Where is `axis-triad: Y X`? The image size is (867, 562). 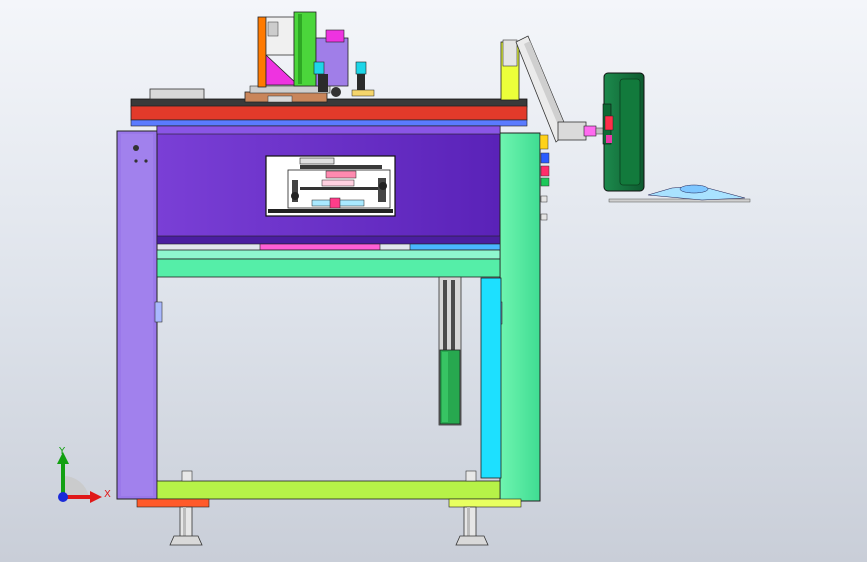 axis-triad: Y X is located at coordinates (84, 474).